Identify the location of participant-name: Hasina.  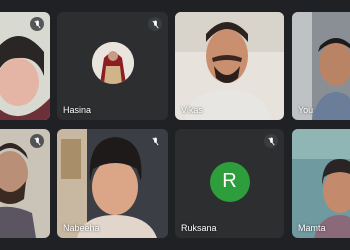
(77, 110).